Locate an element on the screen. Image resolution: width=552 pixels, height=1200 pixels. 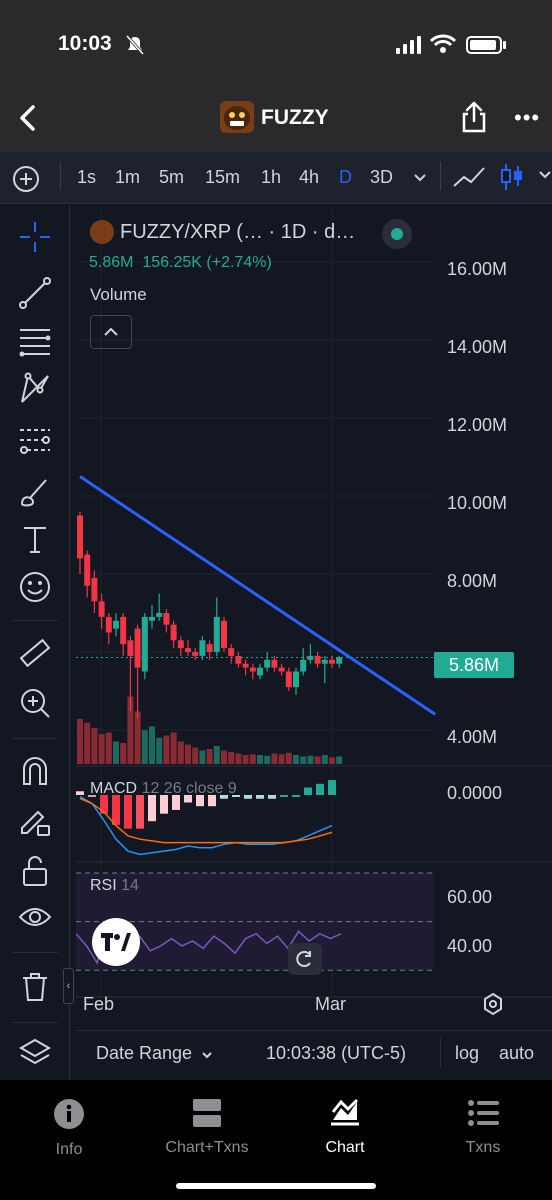
interval-4h: 4h is located at coordinates (309, 177).